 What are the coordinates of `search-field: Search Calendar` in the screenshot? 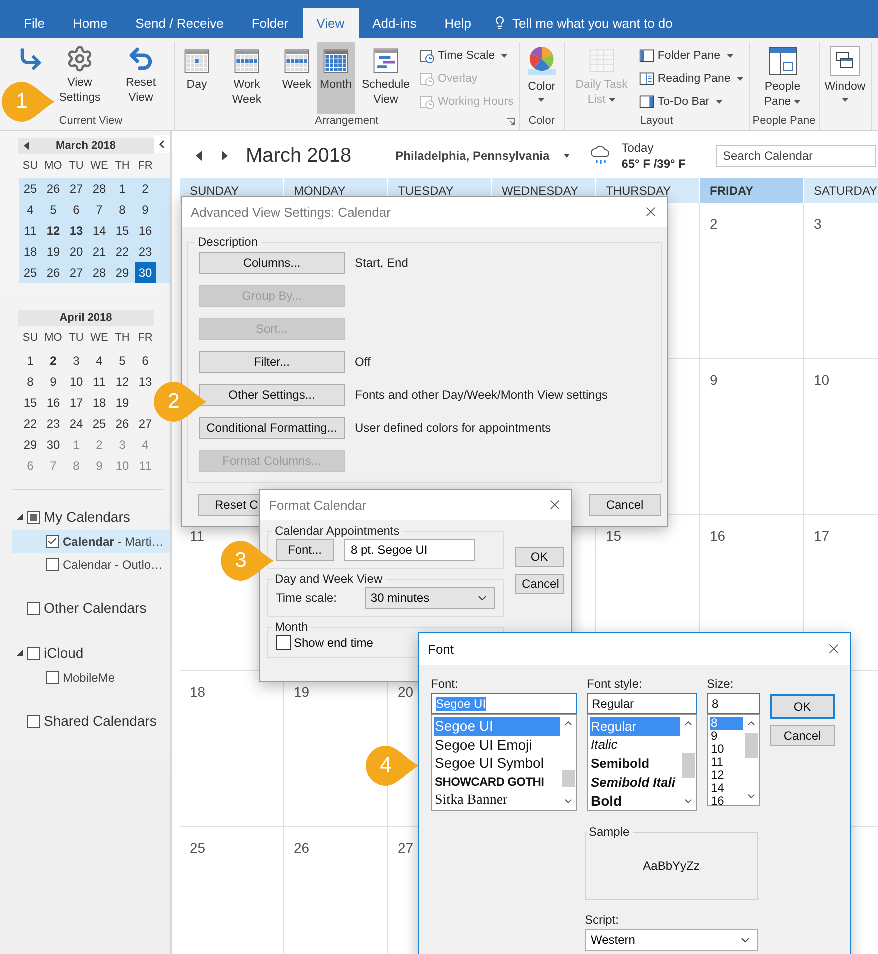 It's located at (796, 156).